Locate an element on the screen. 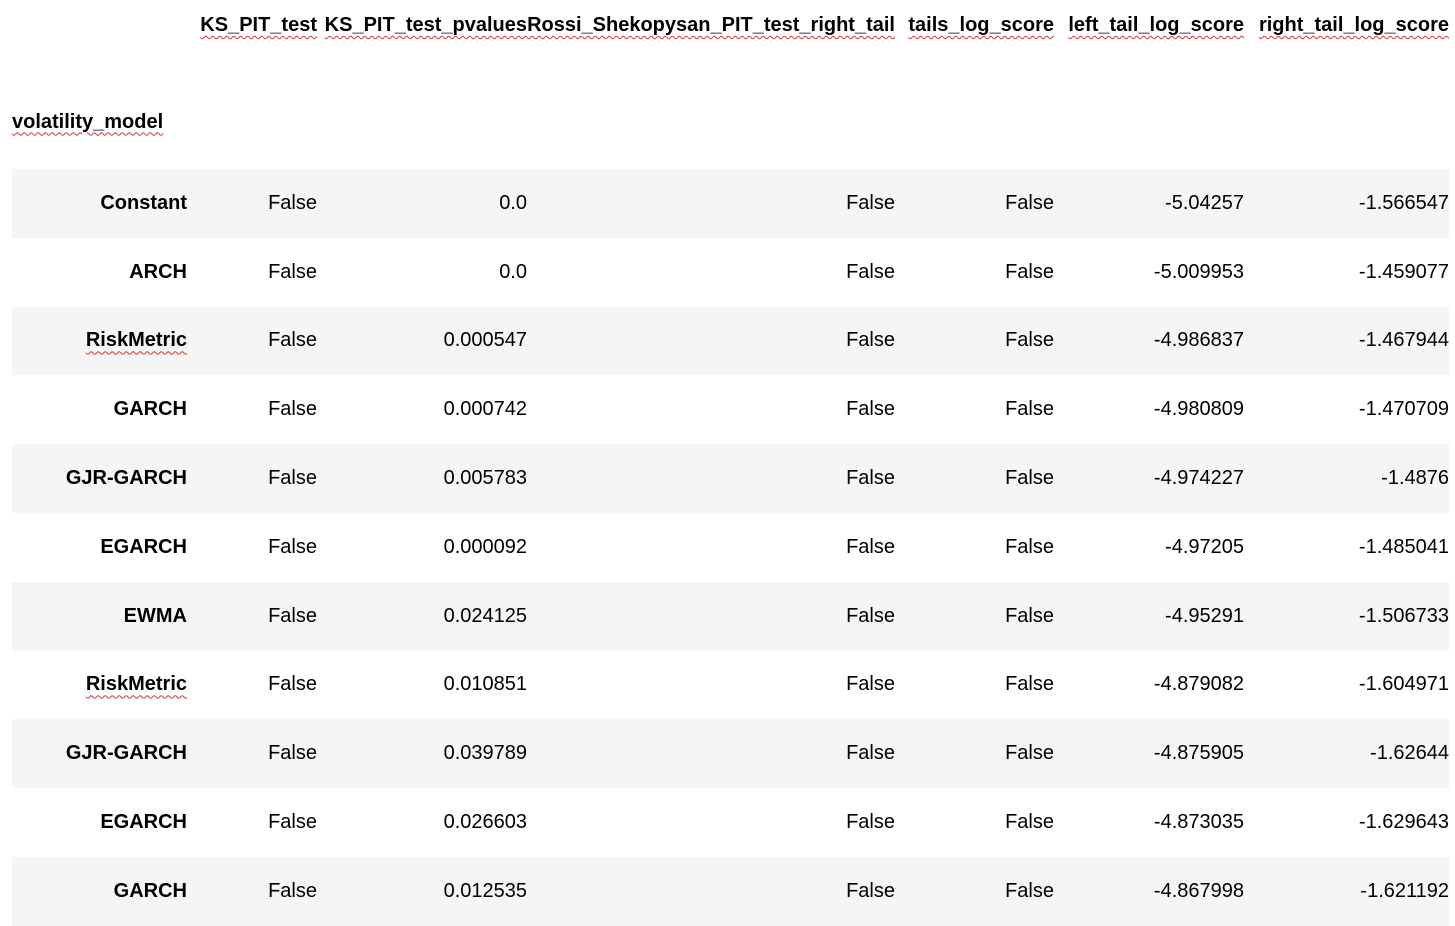 This screenshot has width=1455, height=926. cell-ks-pit-test-pvalues: 0.000742 is located at coordinates (485, 409).